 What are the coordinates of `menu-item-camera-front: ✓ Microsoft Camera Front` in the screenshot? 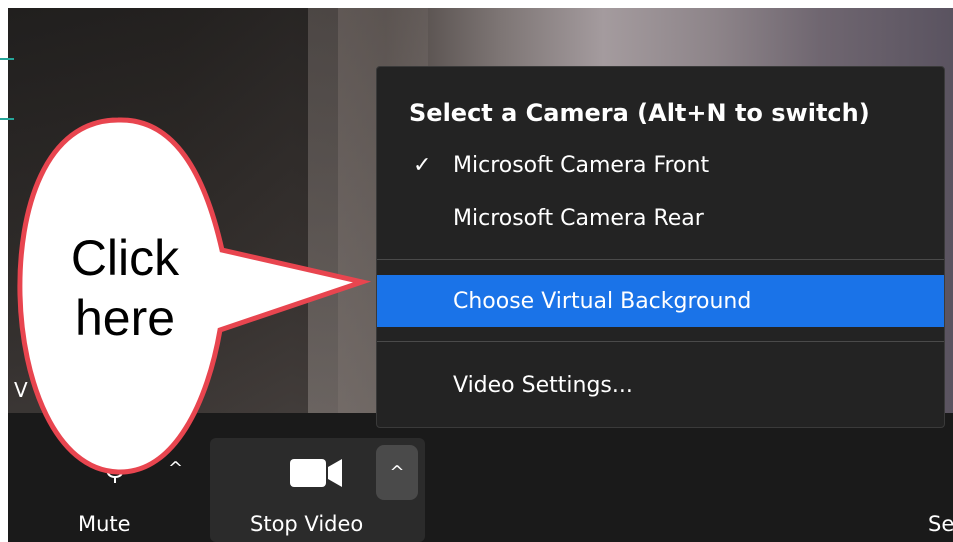 It's located at (660, 165).